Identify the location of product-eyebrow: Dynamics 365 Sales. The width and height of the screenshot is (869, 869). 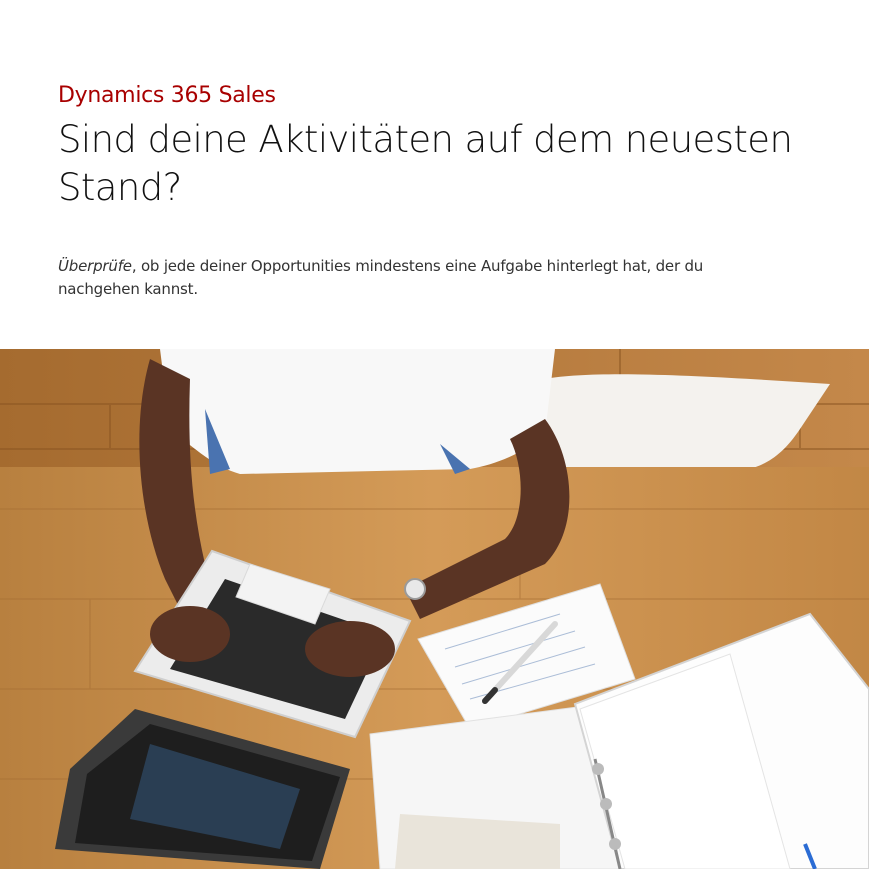
(167, 95).